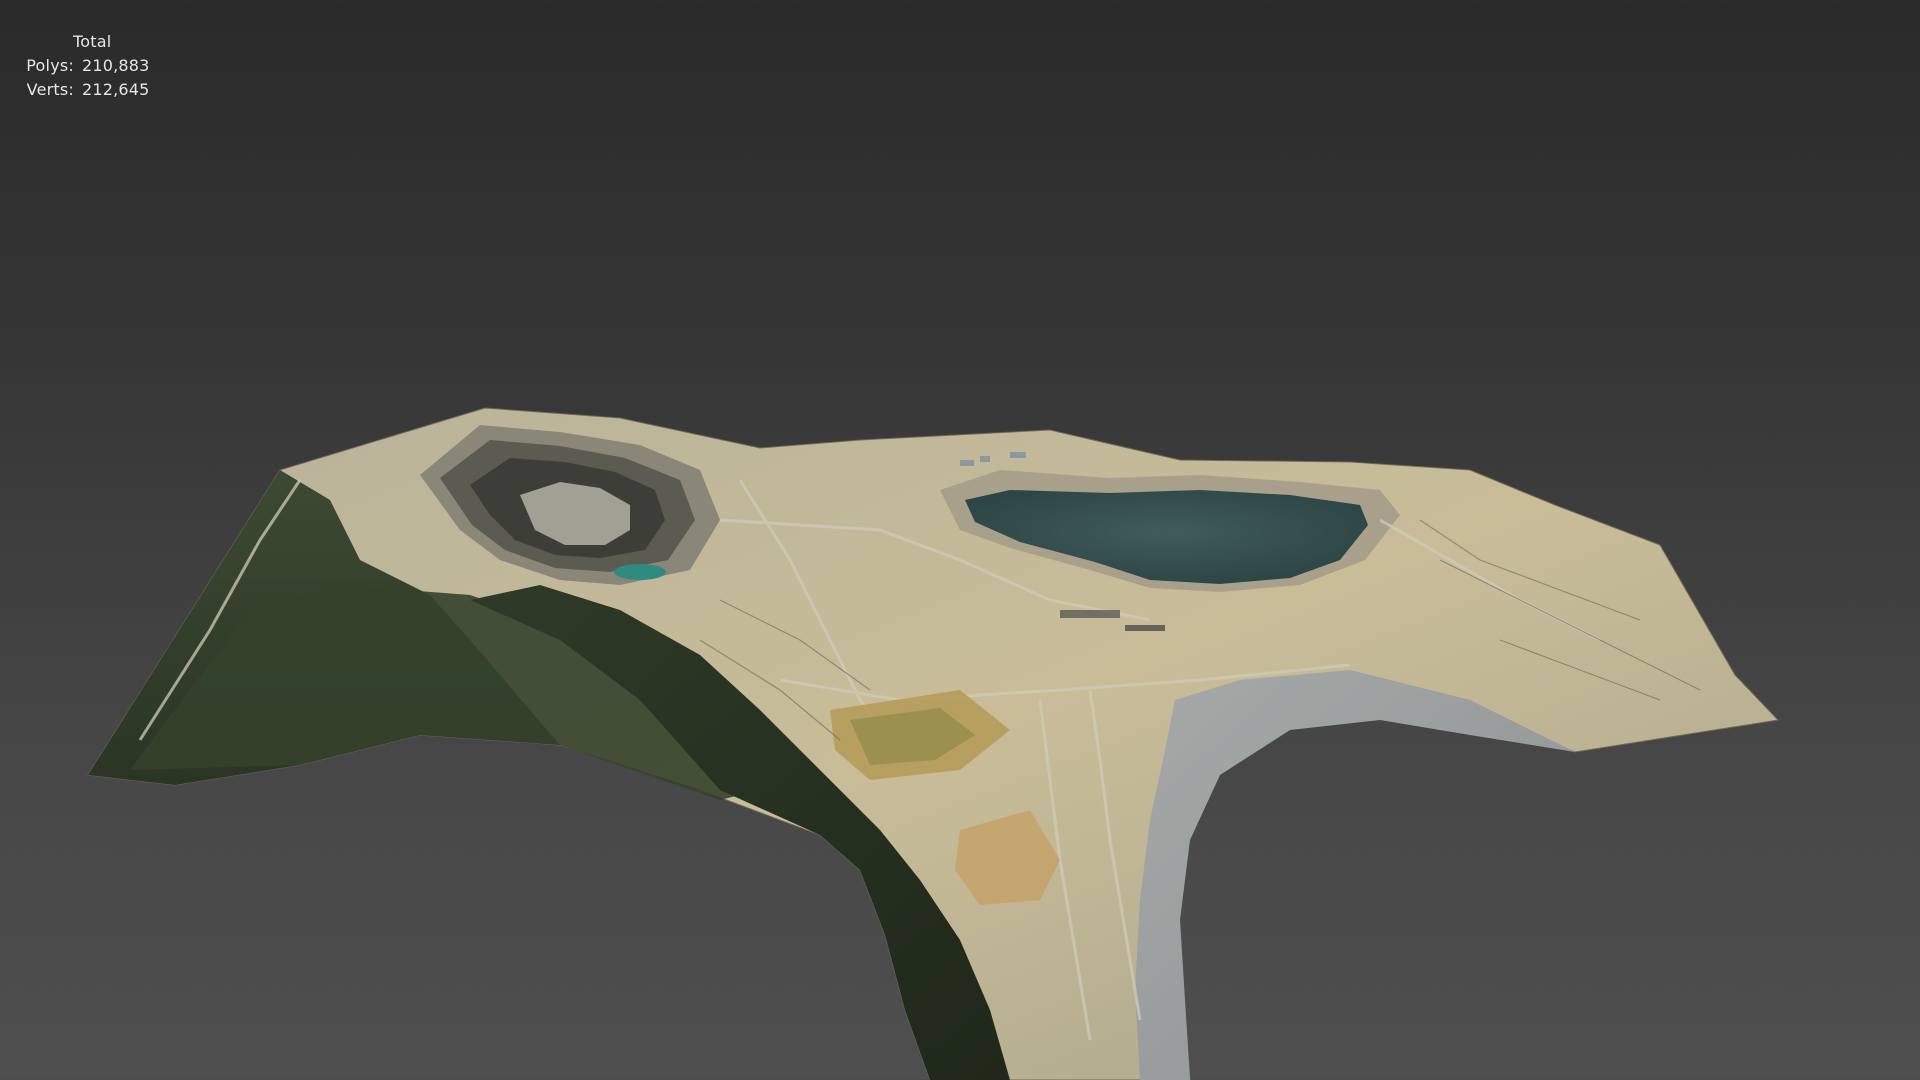  Describe the element at coordinates (50, 89) in the screenshot. I see `verts-label: Verts:` at that location.